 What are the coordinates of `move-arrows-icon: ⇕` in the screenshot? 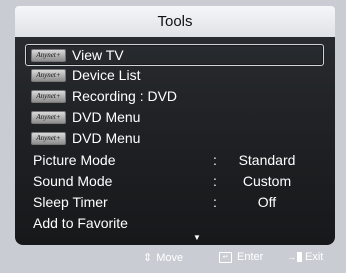 It's located at (148, 258).